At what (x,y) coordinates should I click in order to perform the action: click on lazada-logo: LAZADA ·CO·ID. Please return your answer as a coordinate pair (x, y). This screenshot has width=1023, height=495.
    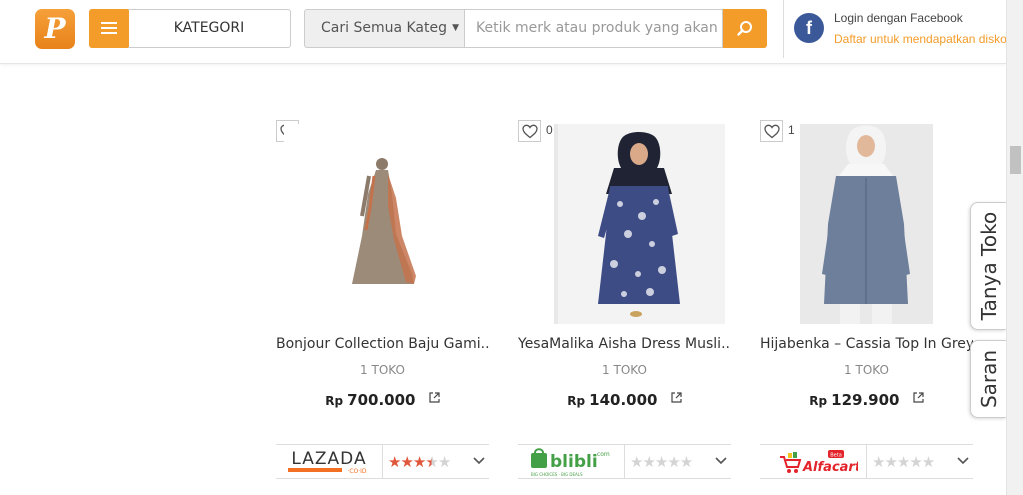
    Looking at the image, I should click on (327, 462).